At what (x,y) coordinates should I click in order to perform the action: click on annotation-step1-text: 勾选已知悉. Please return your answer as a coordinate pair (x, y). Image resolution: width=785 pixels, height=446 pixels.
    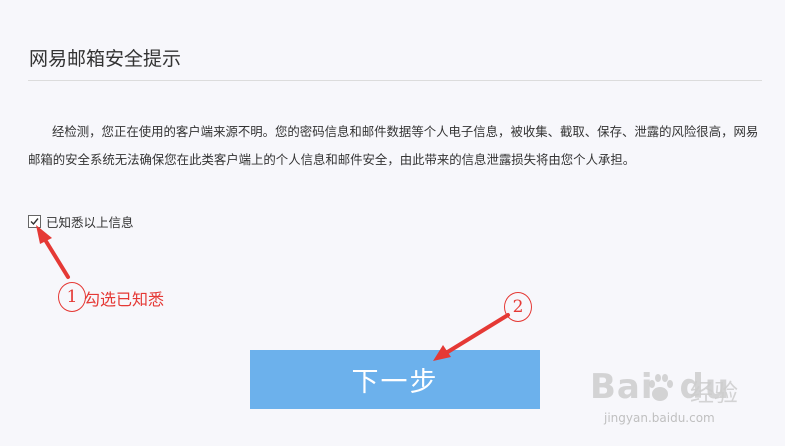
    Looking at the image, I should click on (124, 299).